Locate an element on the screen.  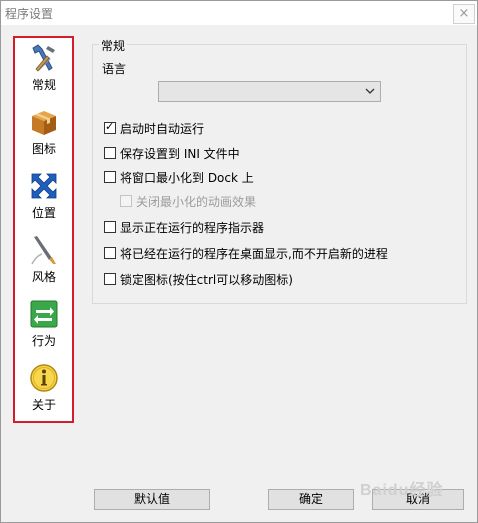
sidebar-item-label: 风格 is located at coordinates (43, 277).